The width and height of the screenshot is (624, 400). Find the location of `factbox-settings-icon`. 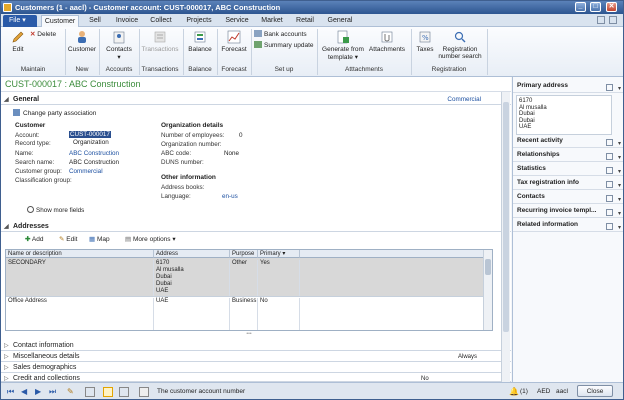

factbox-settings-icon is located at coordinates (609, 156).